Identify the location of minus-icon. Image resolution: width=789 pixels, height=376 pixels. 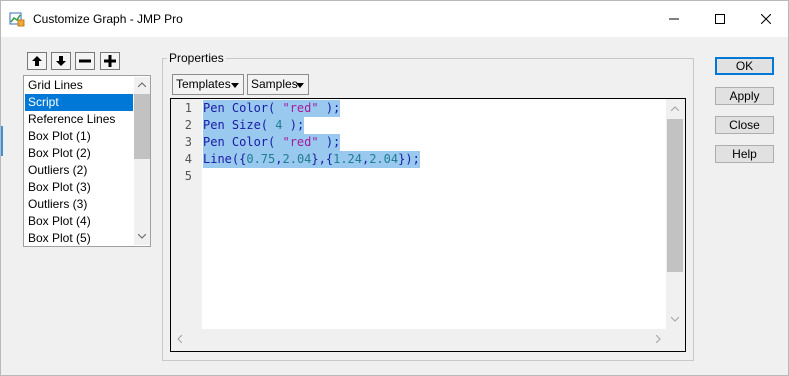
(85, 61).